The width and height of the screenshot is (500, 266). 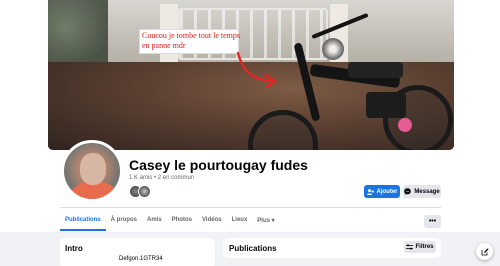 I want to click on intro-detail: Defgon.1GTR34, so click(x=141, y=259).